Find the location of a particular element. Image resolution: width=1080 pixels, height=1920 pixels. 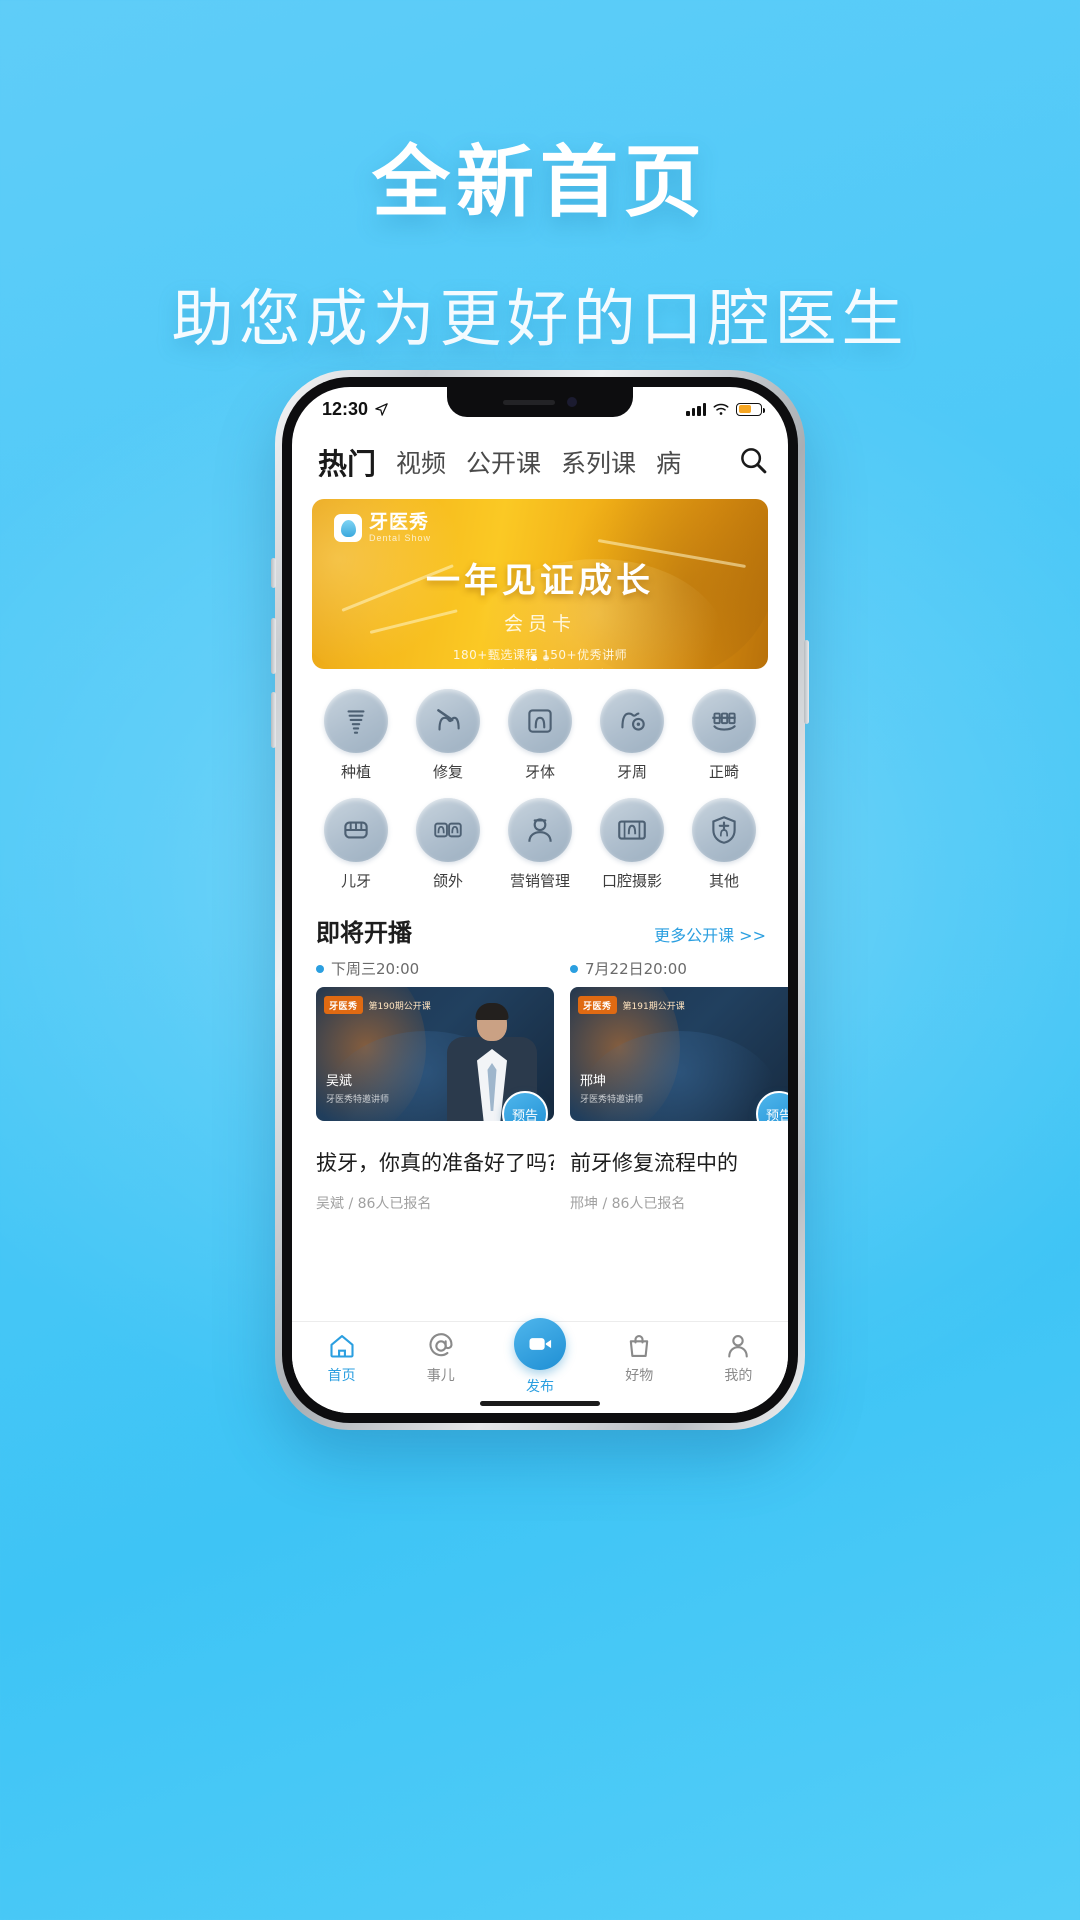

live-time-label: 下周三20:00 is located at coordinates (375, 969).